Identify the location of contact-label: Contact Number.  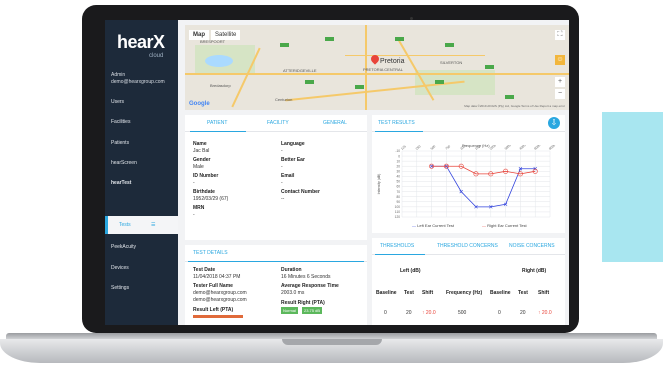
(300, 192).